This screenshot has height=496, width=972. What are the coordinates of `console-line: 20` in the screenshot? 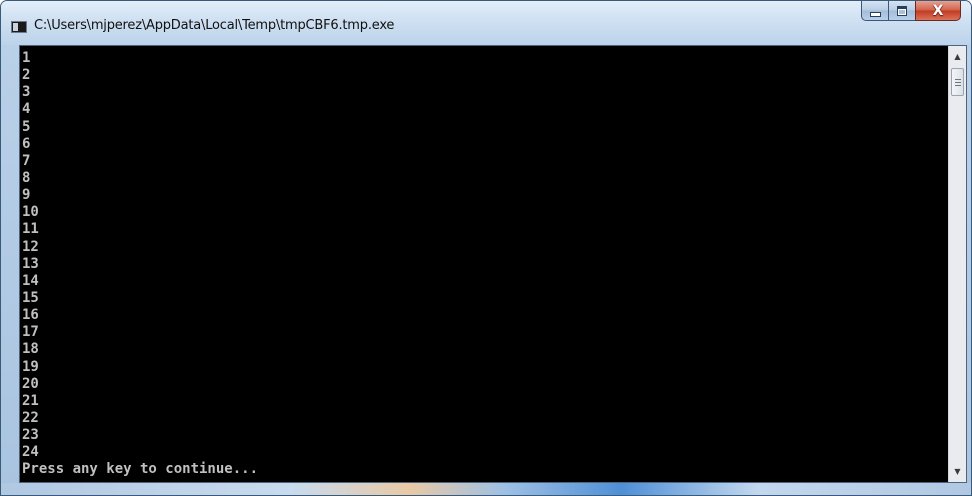 It's located at (30, 383).